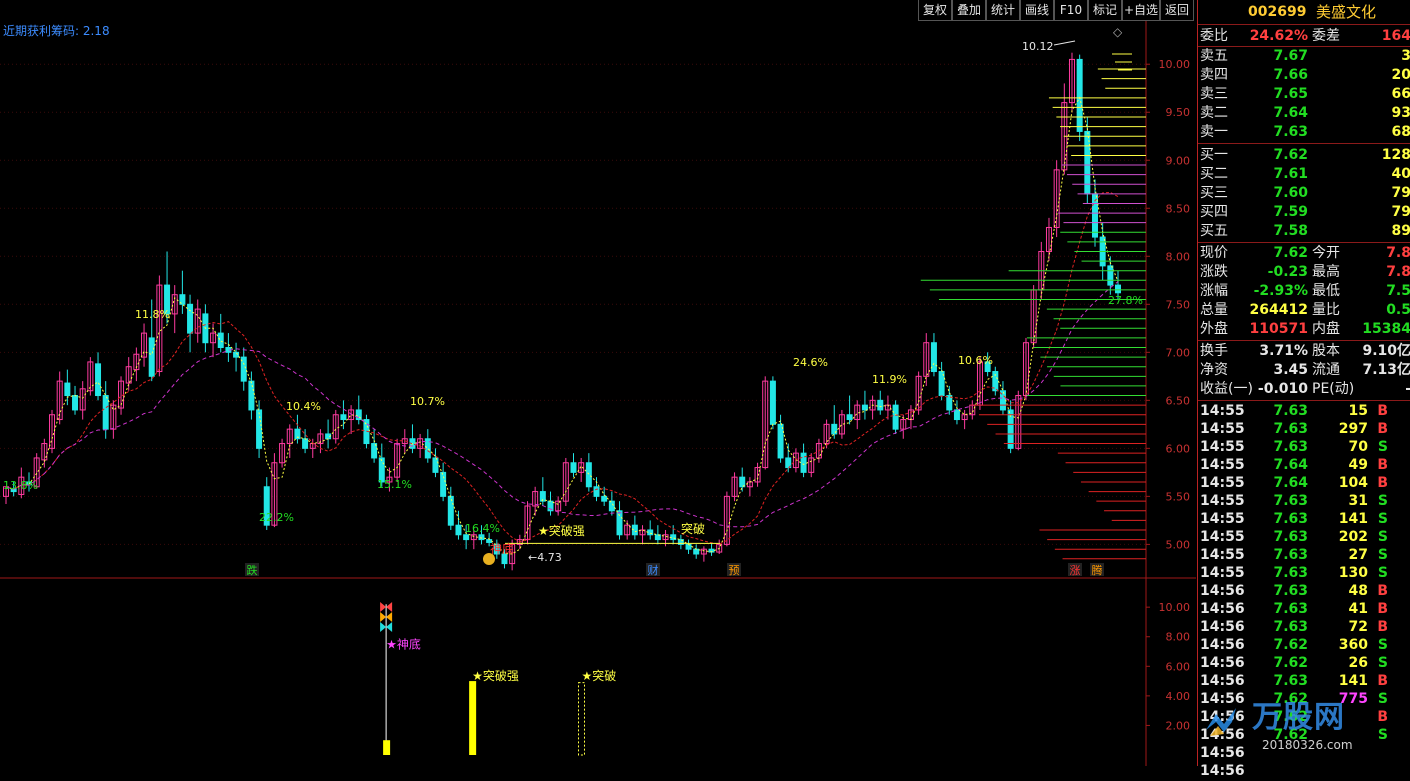 This screenshot has width=1410, height=781. I want to click on bid-volume: 128, so click(1395, 155).